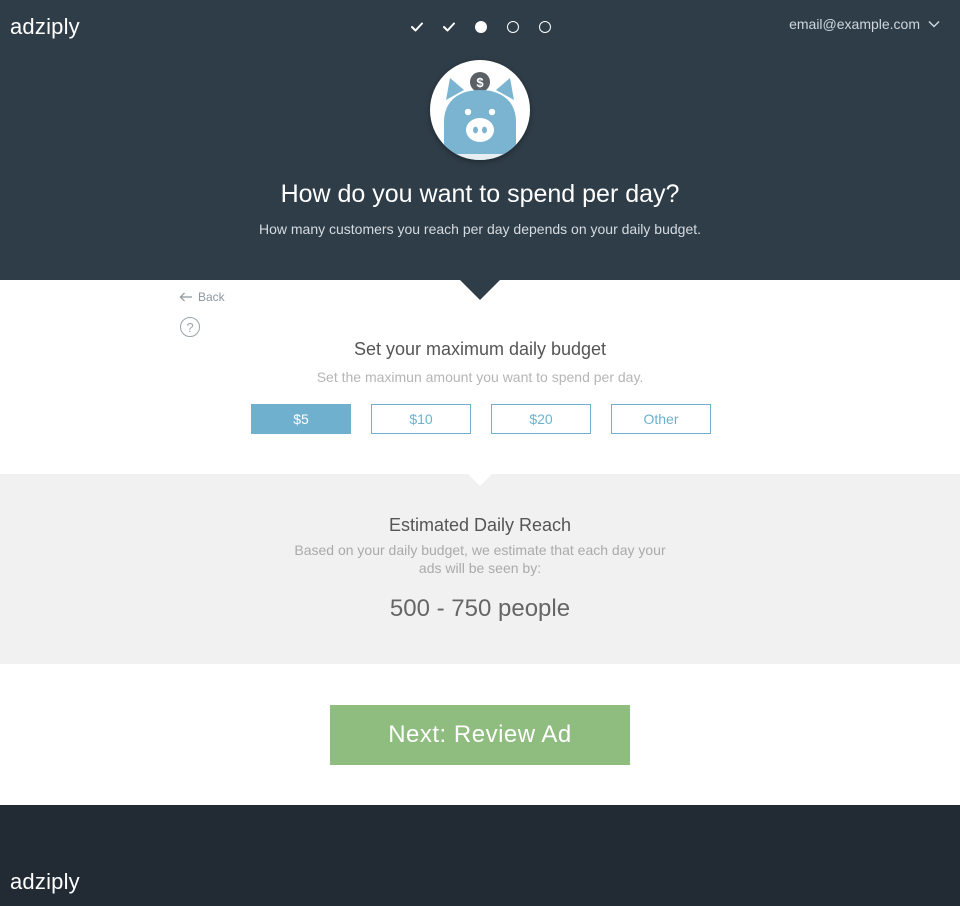  What do you see at coordinates (185, 297) in the screenshot?
I see `arrow-left-icon` at bounding box center [185, 297].